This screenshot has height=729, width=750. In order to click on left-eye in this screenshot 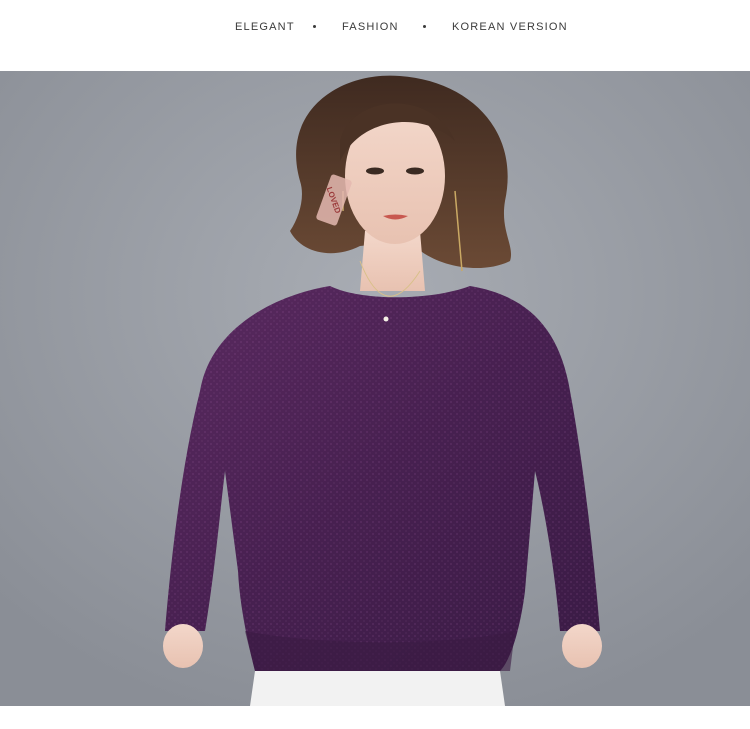, I will do `click(375, 171)`.